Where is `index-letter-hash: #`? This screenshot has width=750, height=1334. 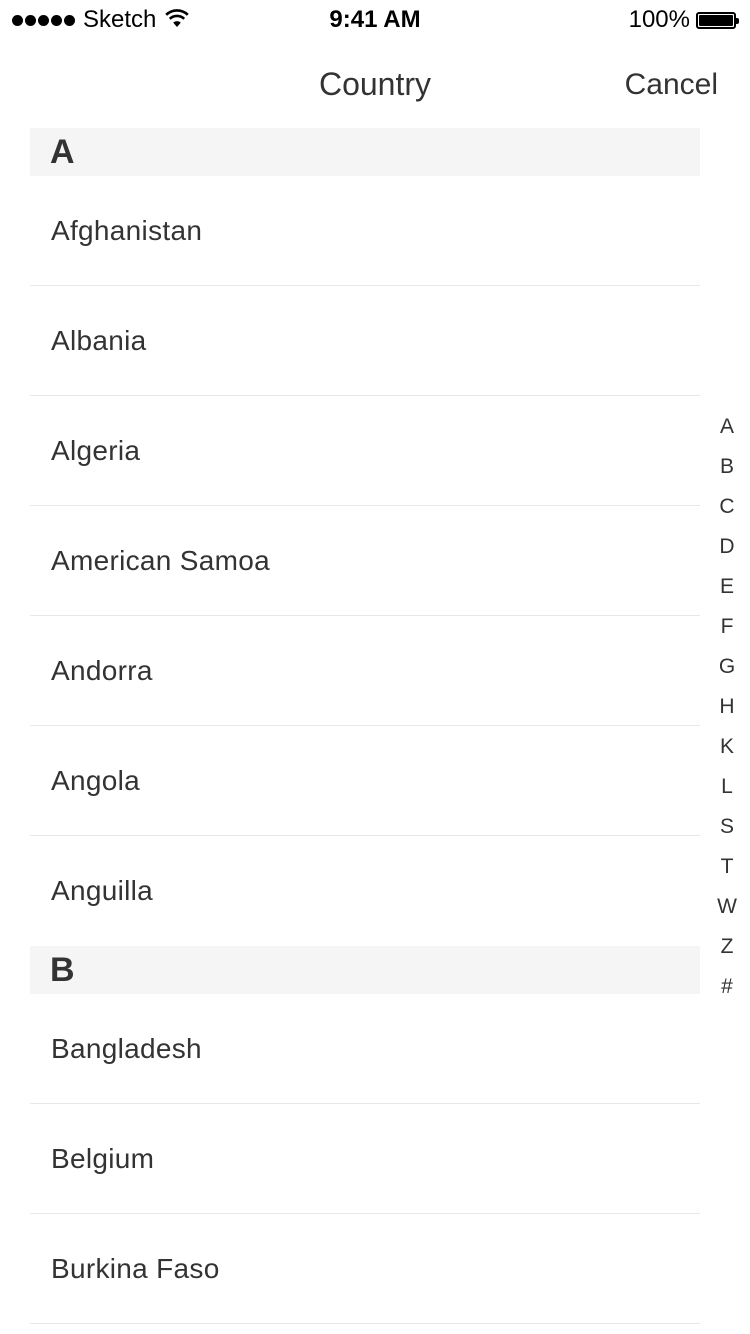
index-letter-hash: # is located at coordinates (727, 987).